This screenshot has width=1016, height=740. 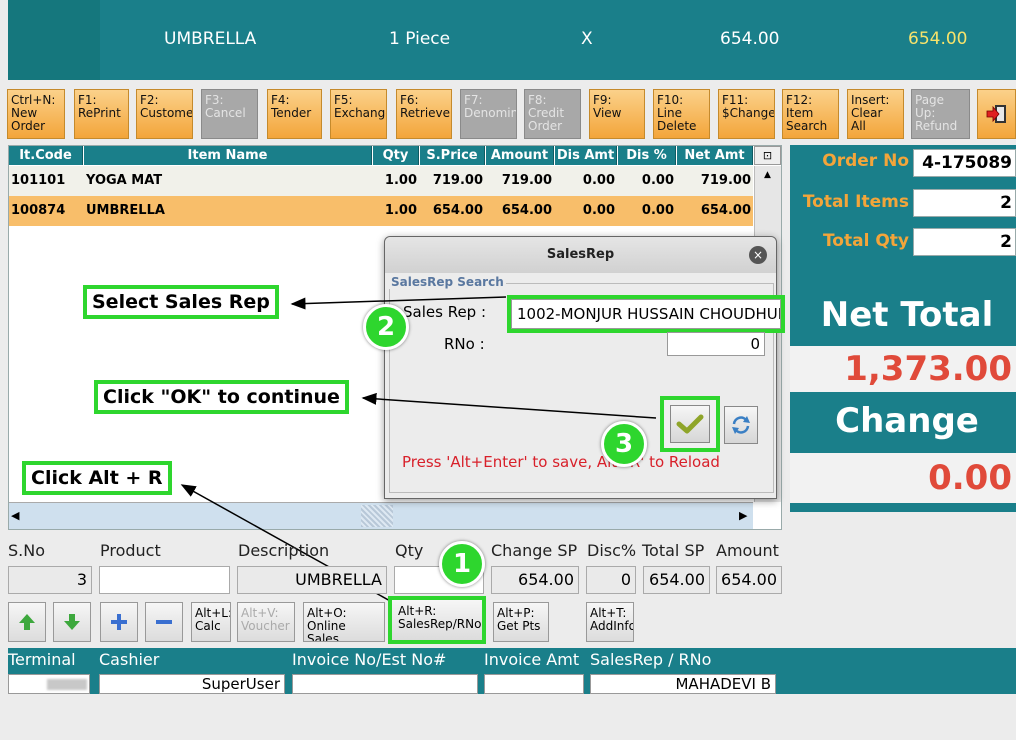 I want to click on terminal-label: Terminal, so click(x=42, y=659).